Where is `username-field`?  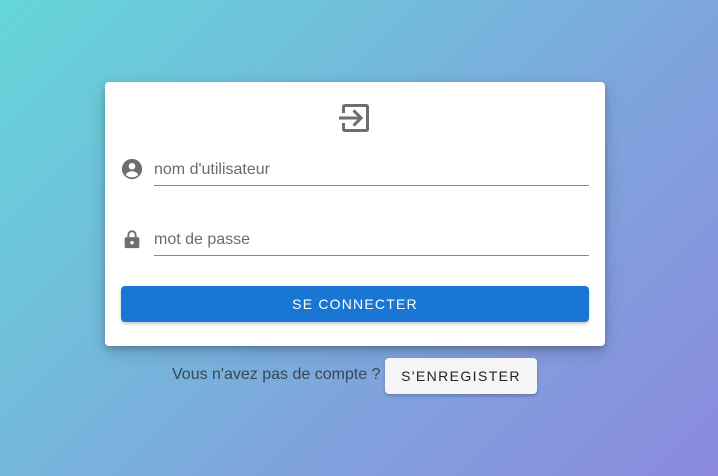 username-field is located at coordinates (355, 170).